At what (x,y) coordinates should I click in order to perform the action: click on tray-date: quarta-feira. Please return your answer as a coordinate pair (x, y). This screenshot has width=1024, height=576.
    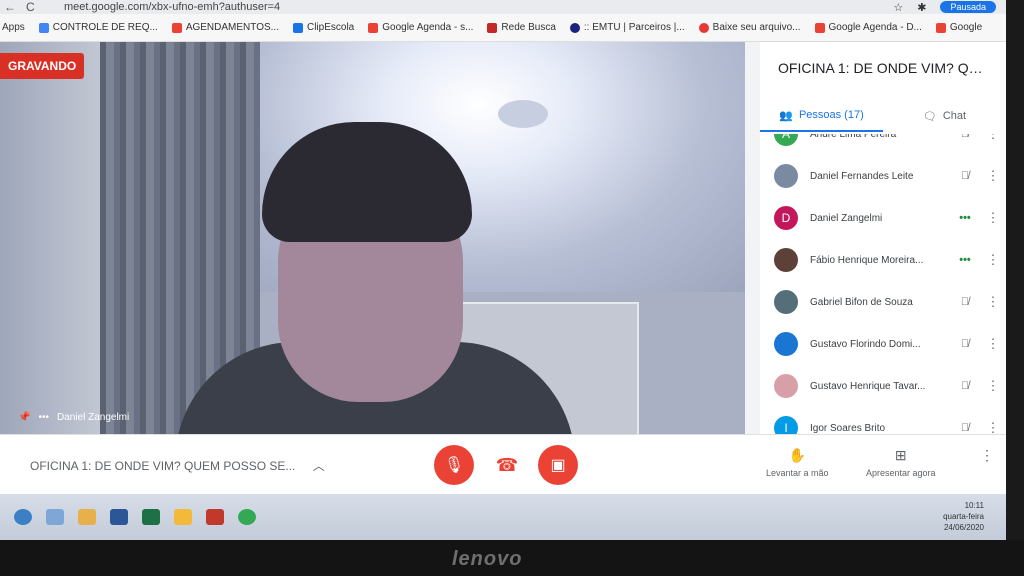
    Looking at the image, I should click on (963, 516).